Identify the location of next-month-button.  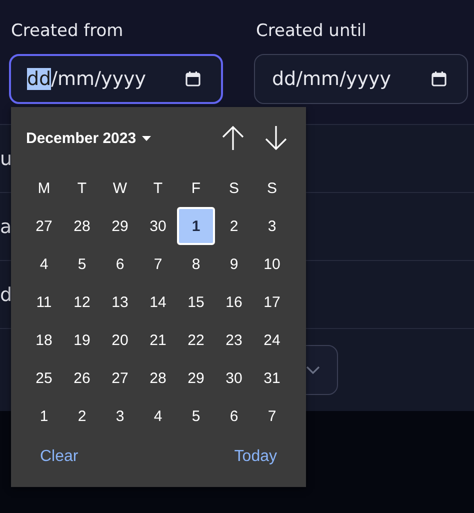
(276, 138).